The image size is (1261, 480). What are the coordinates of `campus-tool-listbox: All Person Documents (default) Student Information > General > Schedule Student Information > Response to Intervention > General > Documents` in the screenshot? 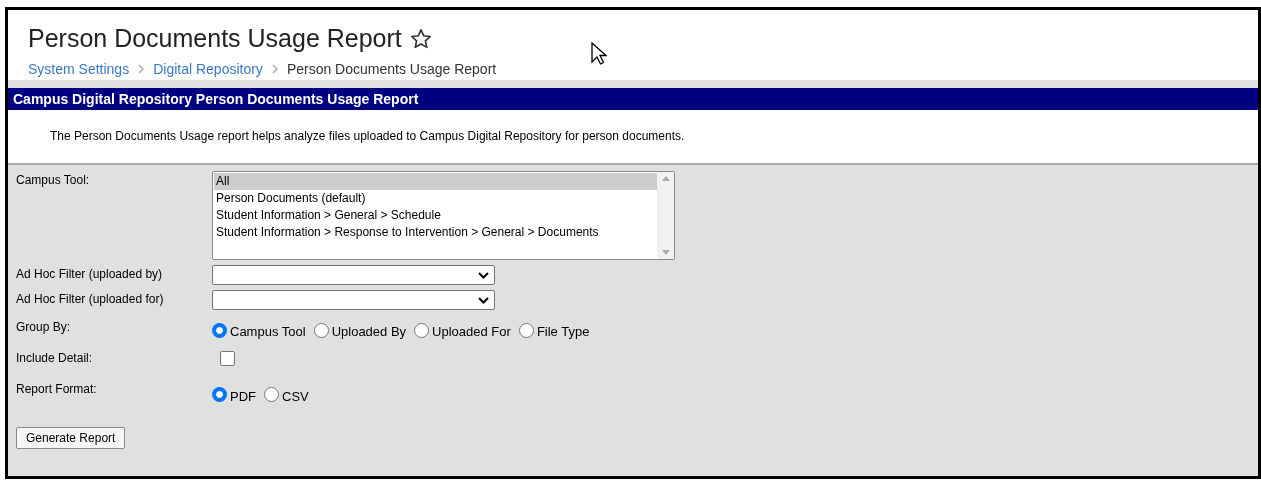 It's located at (443, 215).